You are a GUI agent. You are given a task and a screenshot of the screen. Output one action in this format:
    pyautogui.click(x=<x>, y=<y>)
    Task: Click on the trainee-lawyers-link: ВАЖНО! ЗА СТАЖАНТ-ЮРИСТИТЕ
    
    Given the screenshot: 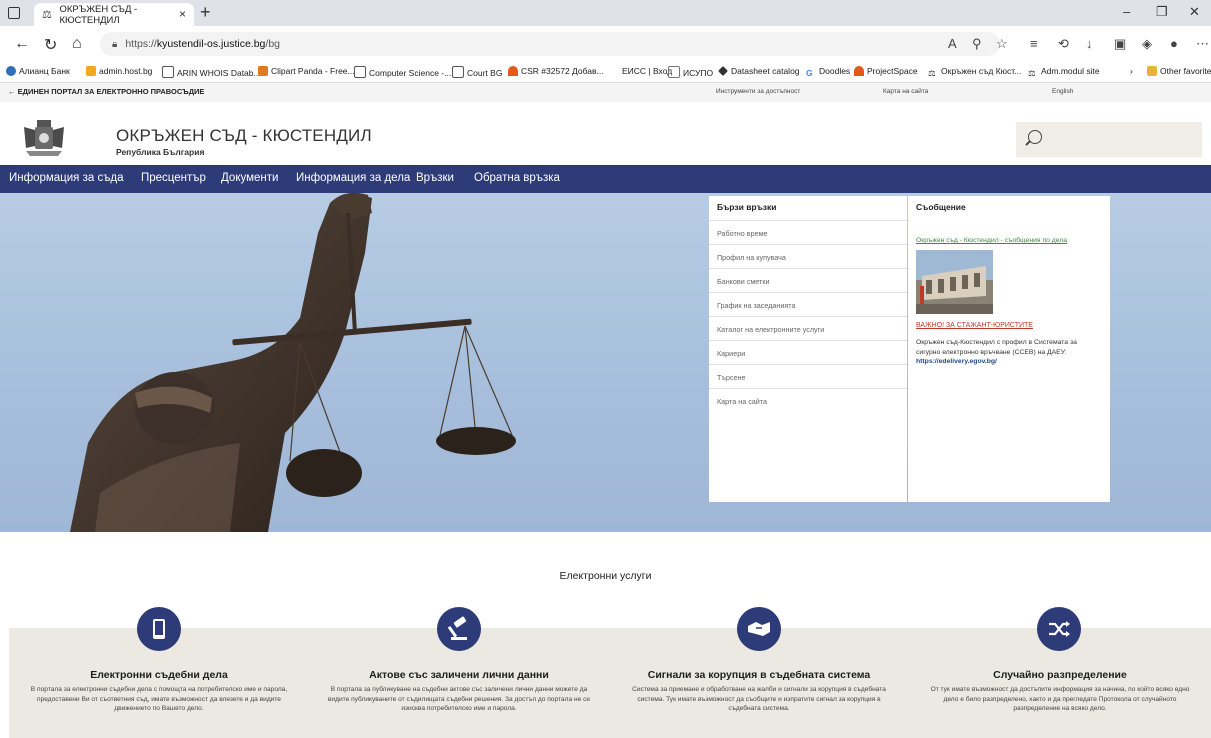 What is the action you would take?
    pyautogui.click(x=974, y=325)
    